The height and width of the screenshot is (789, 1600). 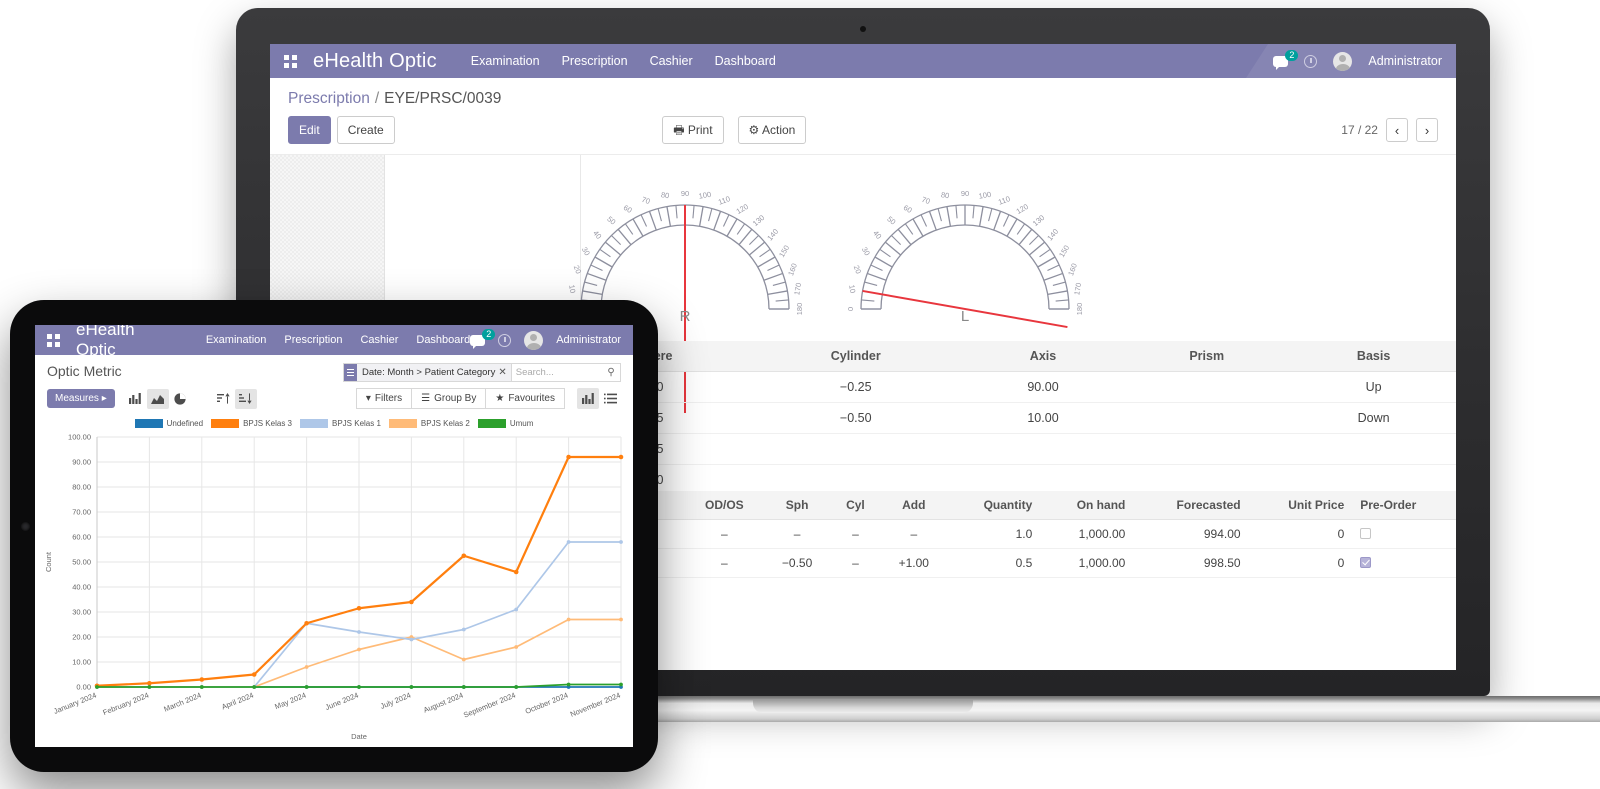 I want to click on filters-button: ▾ Filters, so click(x=384, y=398).